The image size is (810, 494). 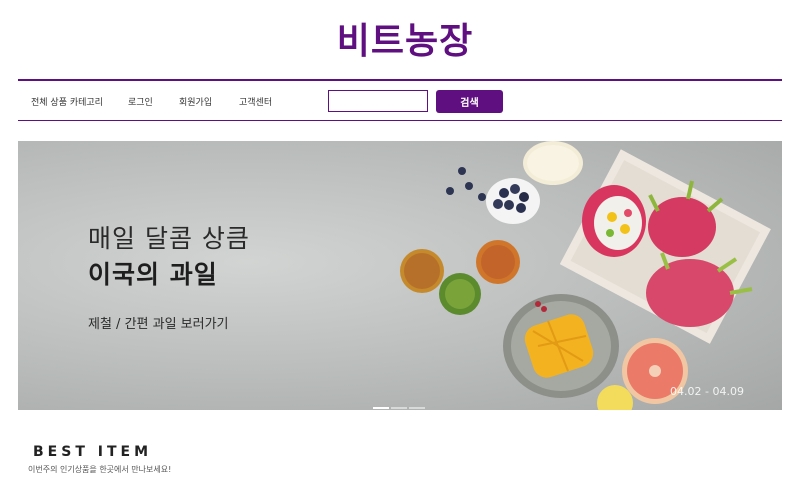 What do you see at coordinates (92, 452) in the screenshot?
I see `best-item-title: BEST ITEM` at bounding box center [92, 452].